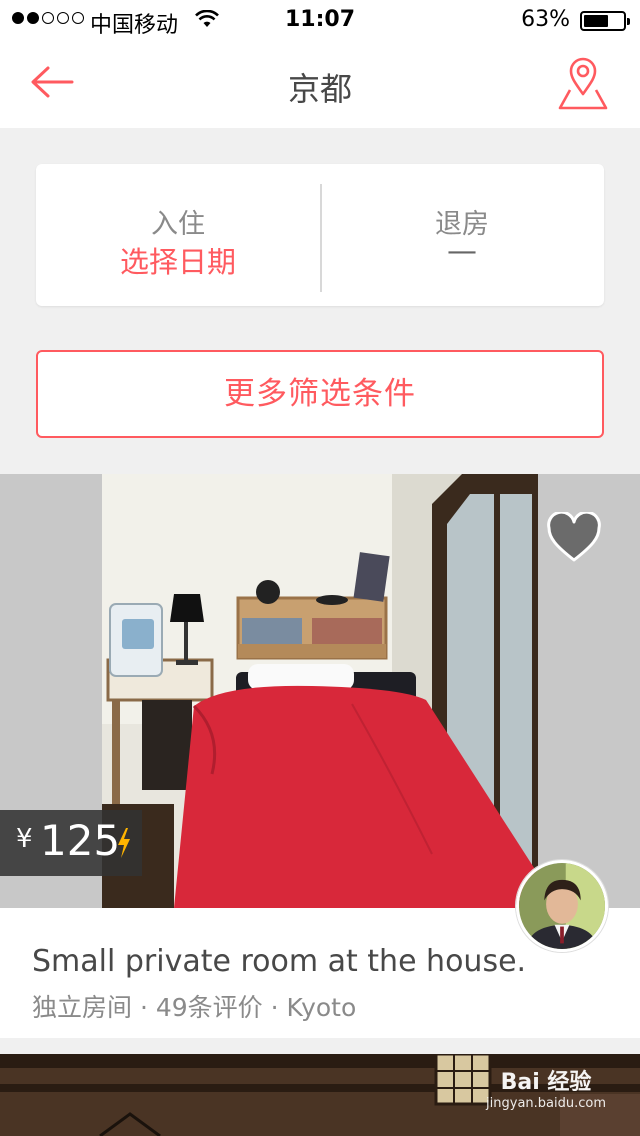  Describe the element at coordinates (320, 1095) in the screenshot. I see `listing-card-next: Bai 经验 jingyan.baidu.com` at that location.